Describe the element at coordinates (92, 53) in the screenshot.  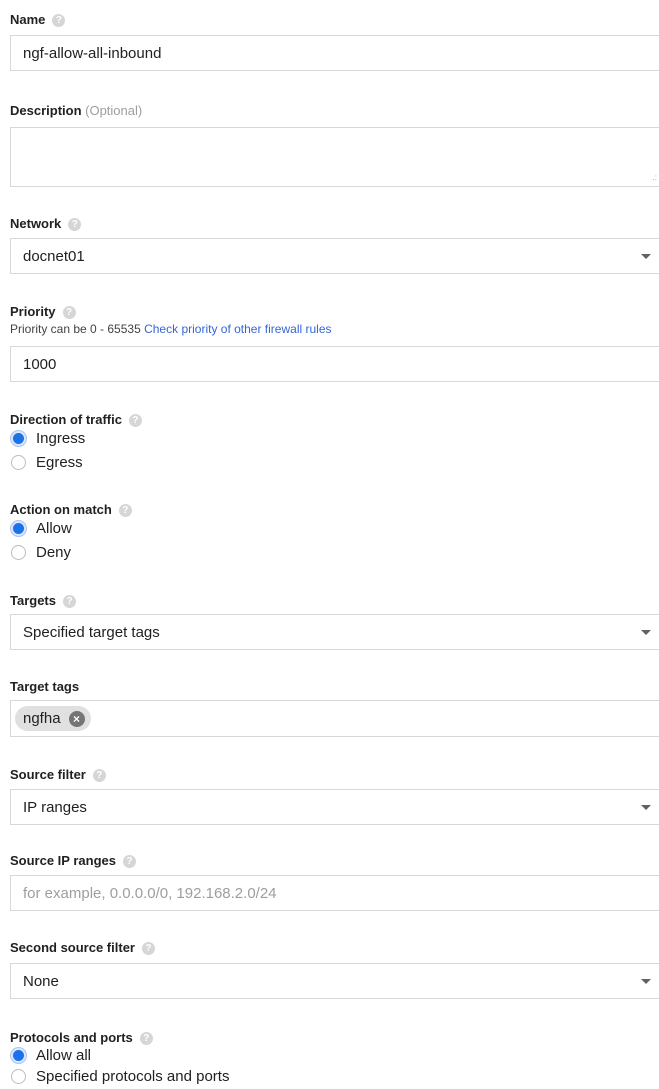
I see `name-input-value: ngf-allow-all-inbound` at that location.